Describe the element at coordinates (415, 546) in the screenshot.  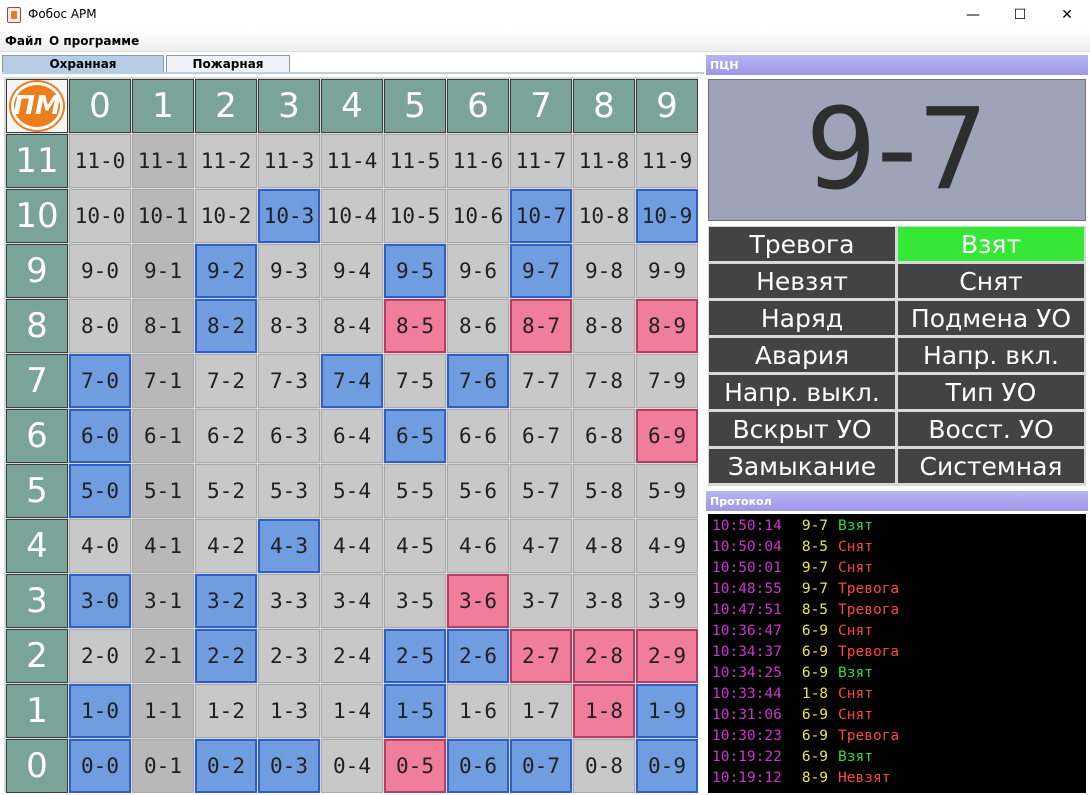
I see `zone-cell-4-5: 4-5` at that location.